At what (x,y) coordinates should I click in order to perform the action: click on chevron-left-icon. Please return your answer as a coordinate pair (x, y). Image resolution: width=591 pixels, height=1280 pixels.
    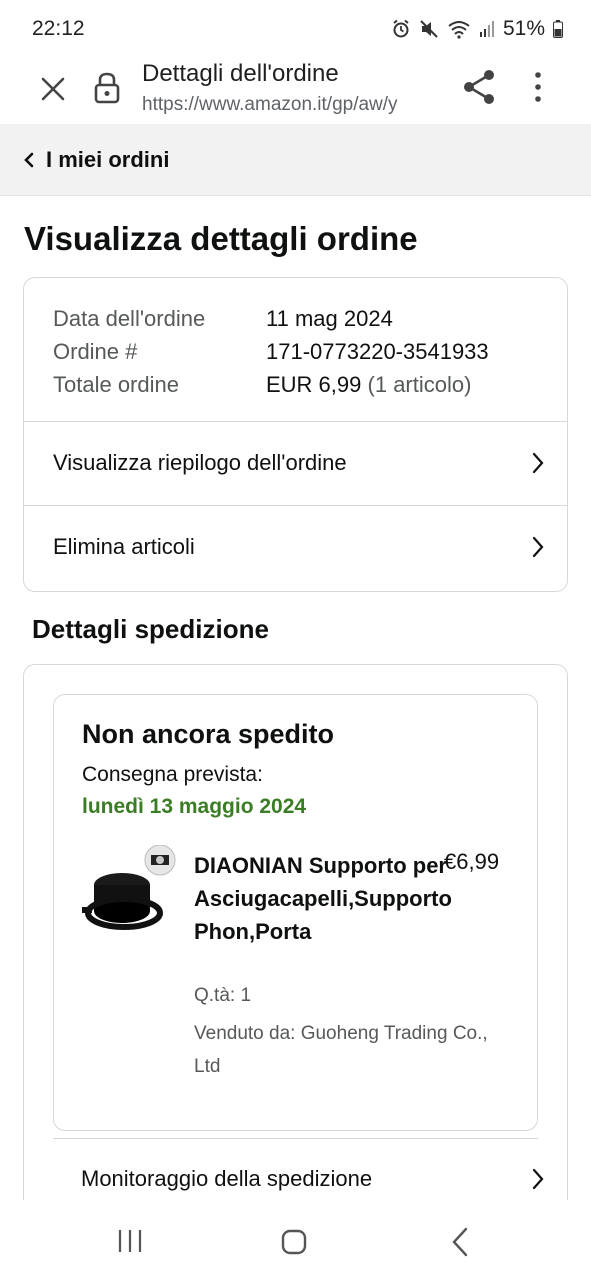
    Looking at the image, I should click on (29, 159).